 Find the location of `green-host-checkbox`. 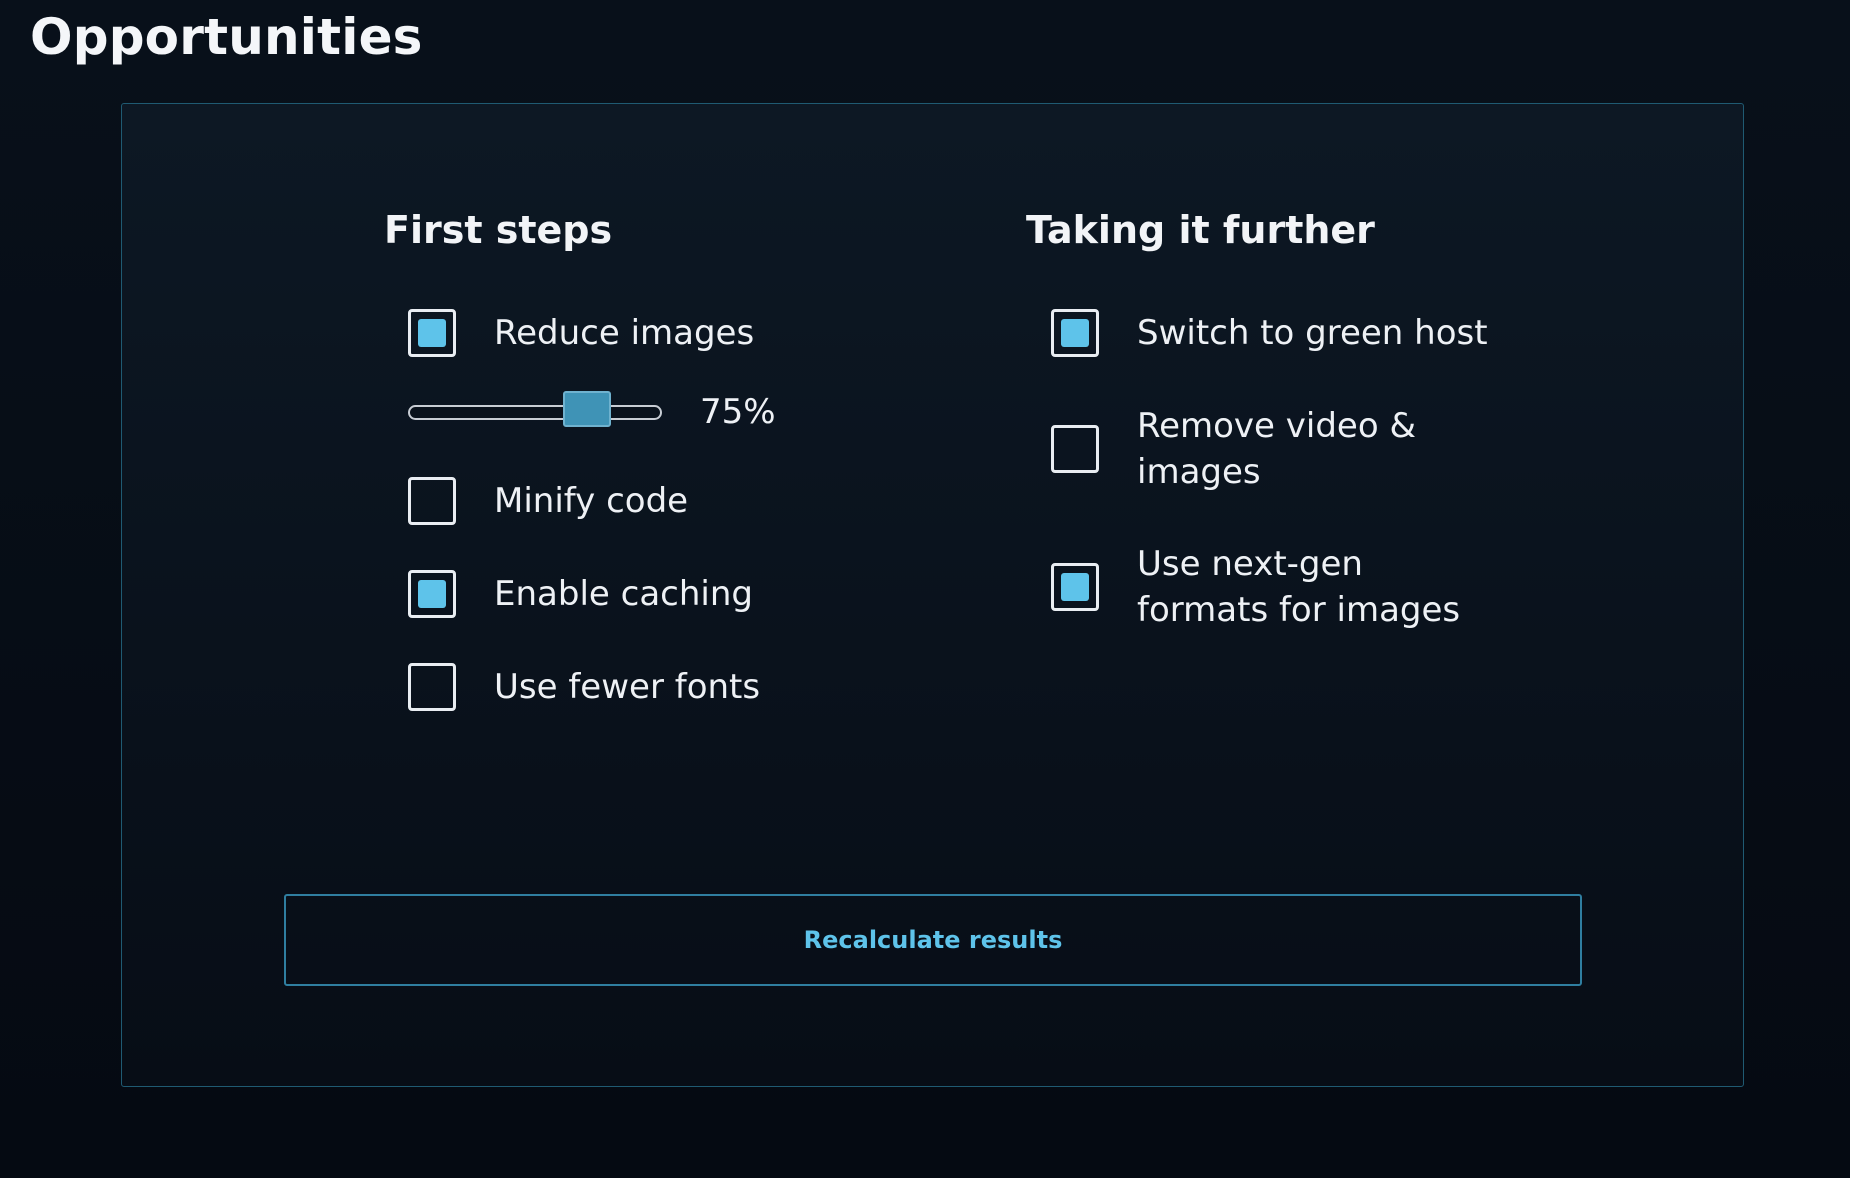

green-host-checkbox is located at coordinates (1075, 333).